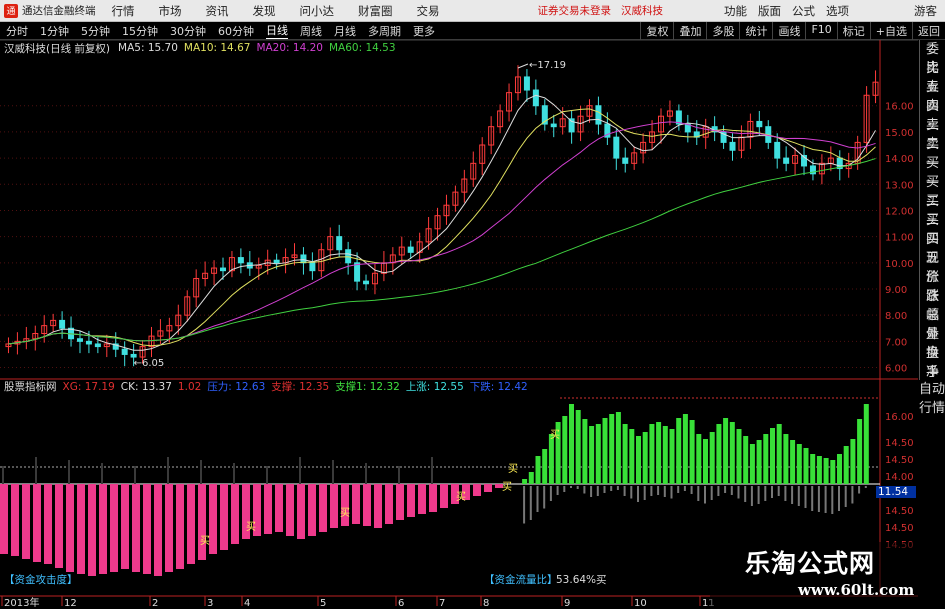 The height and width of the screenshot is (609, 945). I want to click on side-panel-item: 行情, so click(932, 408).